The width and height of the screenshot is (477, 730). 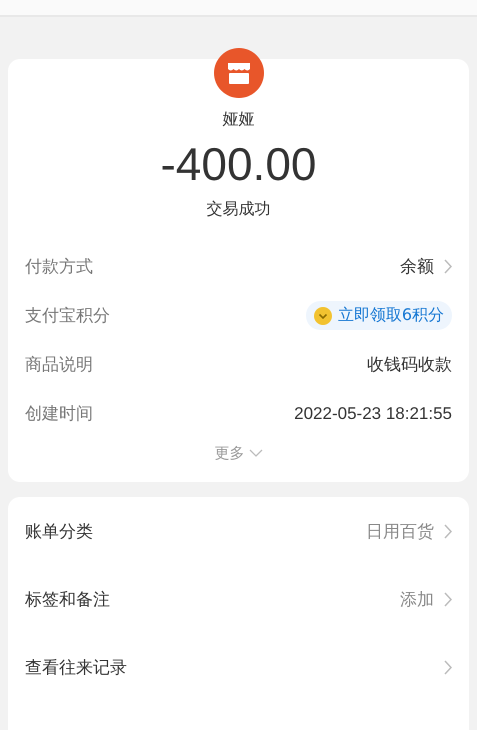 What do you see at coordinates (255, 453) in the screenshot?
I see `chevron-down-icon` at bounding box center [255, 453].